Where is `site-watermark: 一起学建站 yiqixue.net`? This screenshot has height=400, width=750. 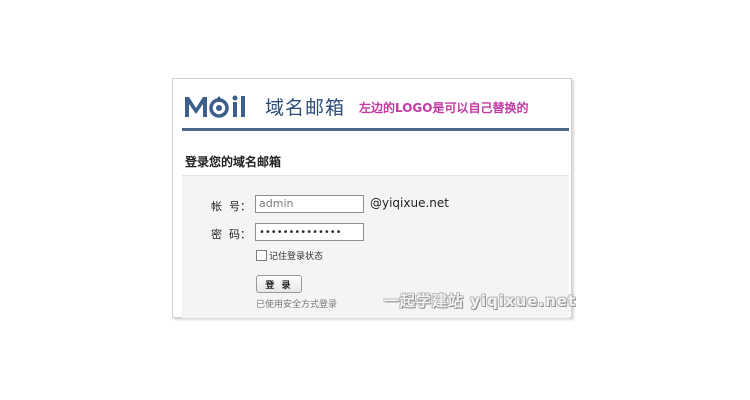
site-watermark: 一起学建站 yiqixue.net is located at coordinates (480, 301).